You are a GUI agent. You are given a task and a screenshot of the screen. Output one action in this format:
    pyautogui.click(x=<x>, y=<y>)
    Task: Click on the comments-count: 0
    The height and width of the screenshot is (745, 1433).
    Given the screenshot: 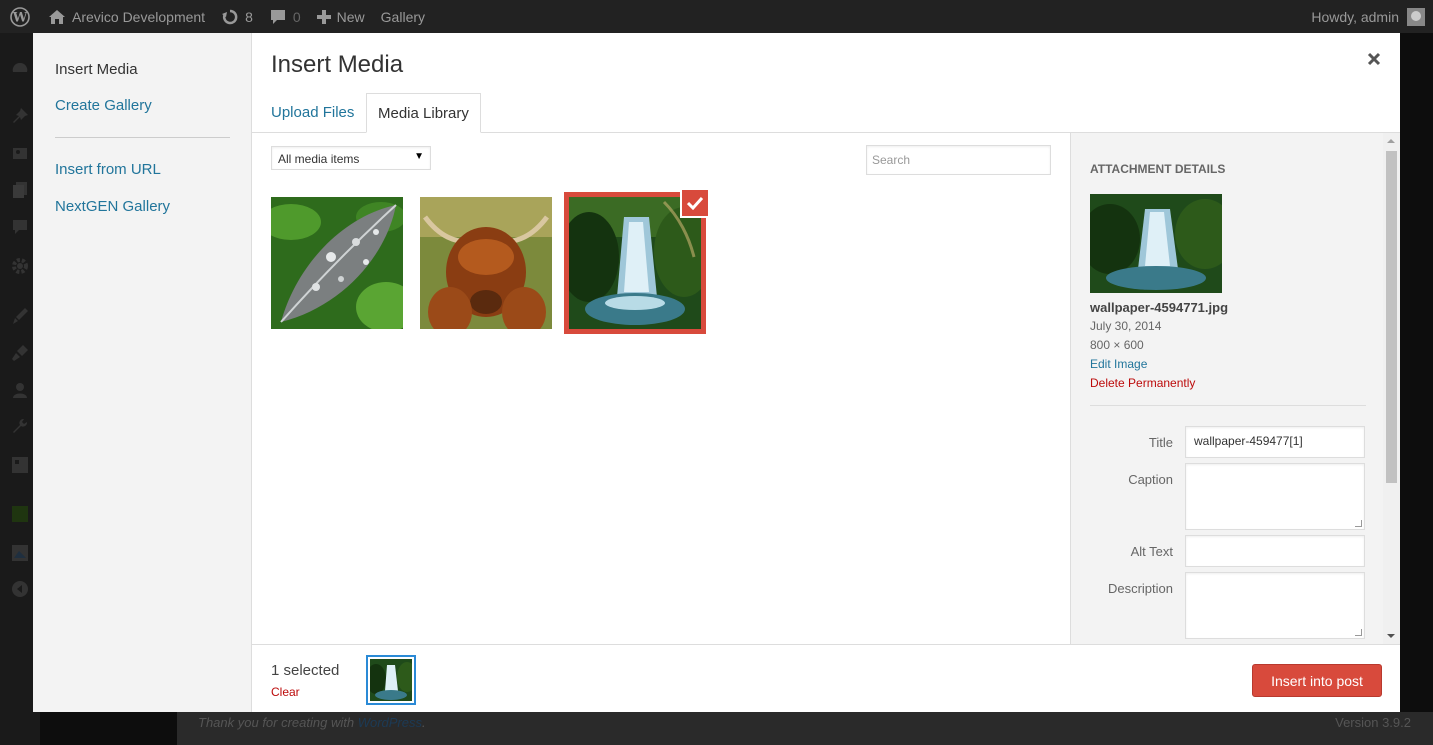 What is the action you would take?
    pyautogui.click(x=296, y=16)
    